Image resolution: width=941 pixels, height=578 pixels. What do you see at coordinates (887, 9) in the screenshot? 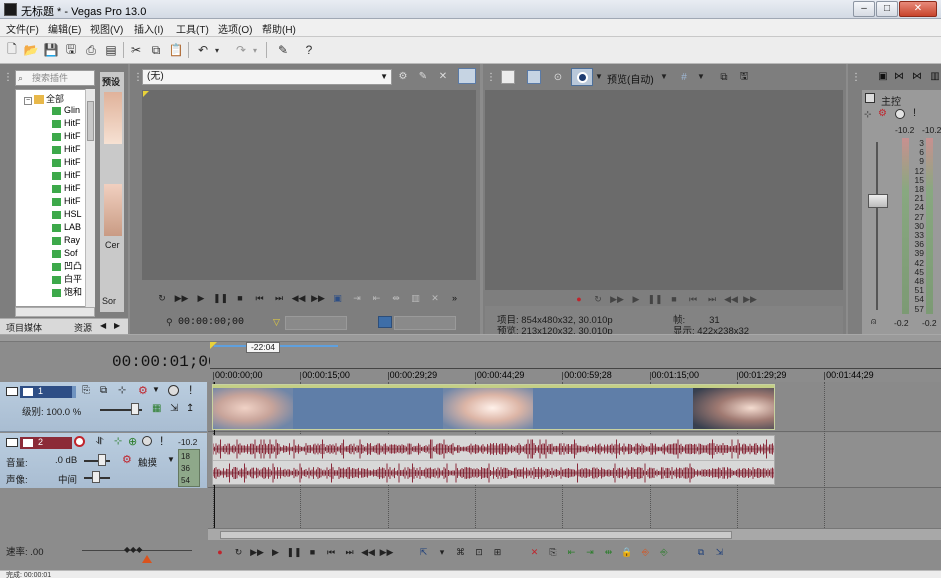
I see `maximize-button: □` at bounding box center [887, 9].